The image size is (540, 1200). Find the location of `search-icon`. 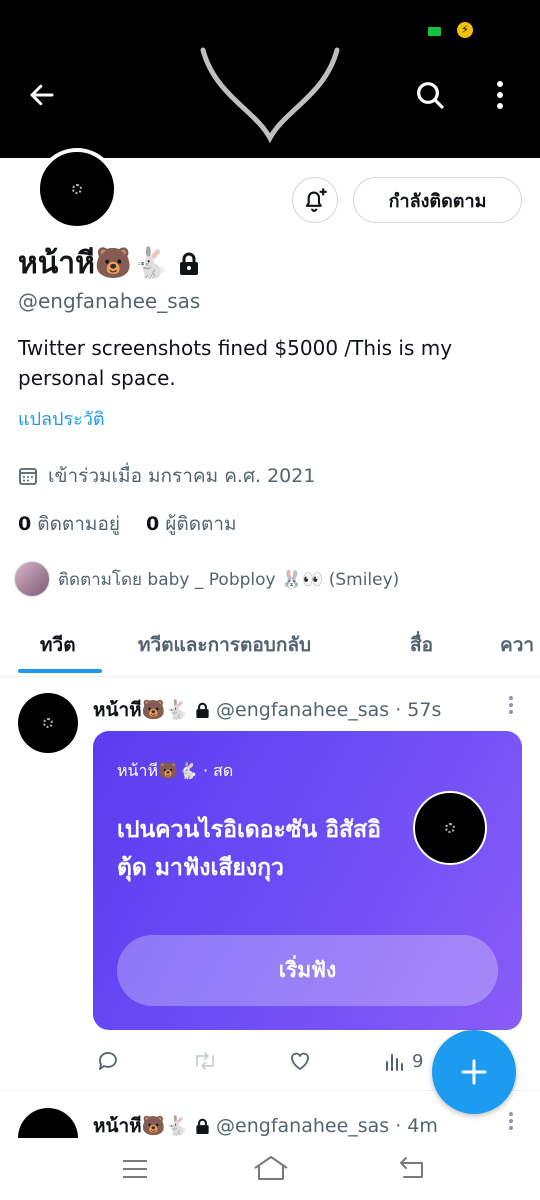

search-icon is located at coordinates (430, 95).